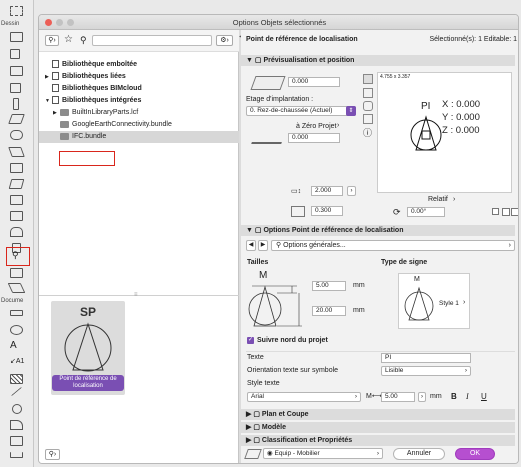 The height and width of the screenshot is (467, 521). What do you see at coordinates (314, 138) in the screenshot?
I see `zero-project-field: 0.000` at bounding box center [314, 138].